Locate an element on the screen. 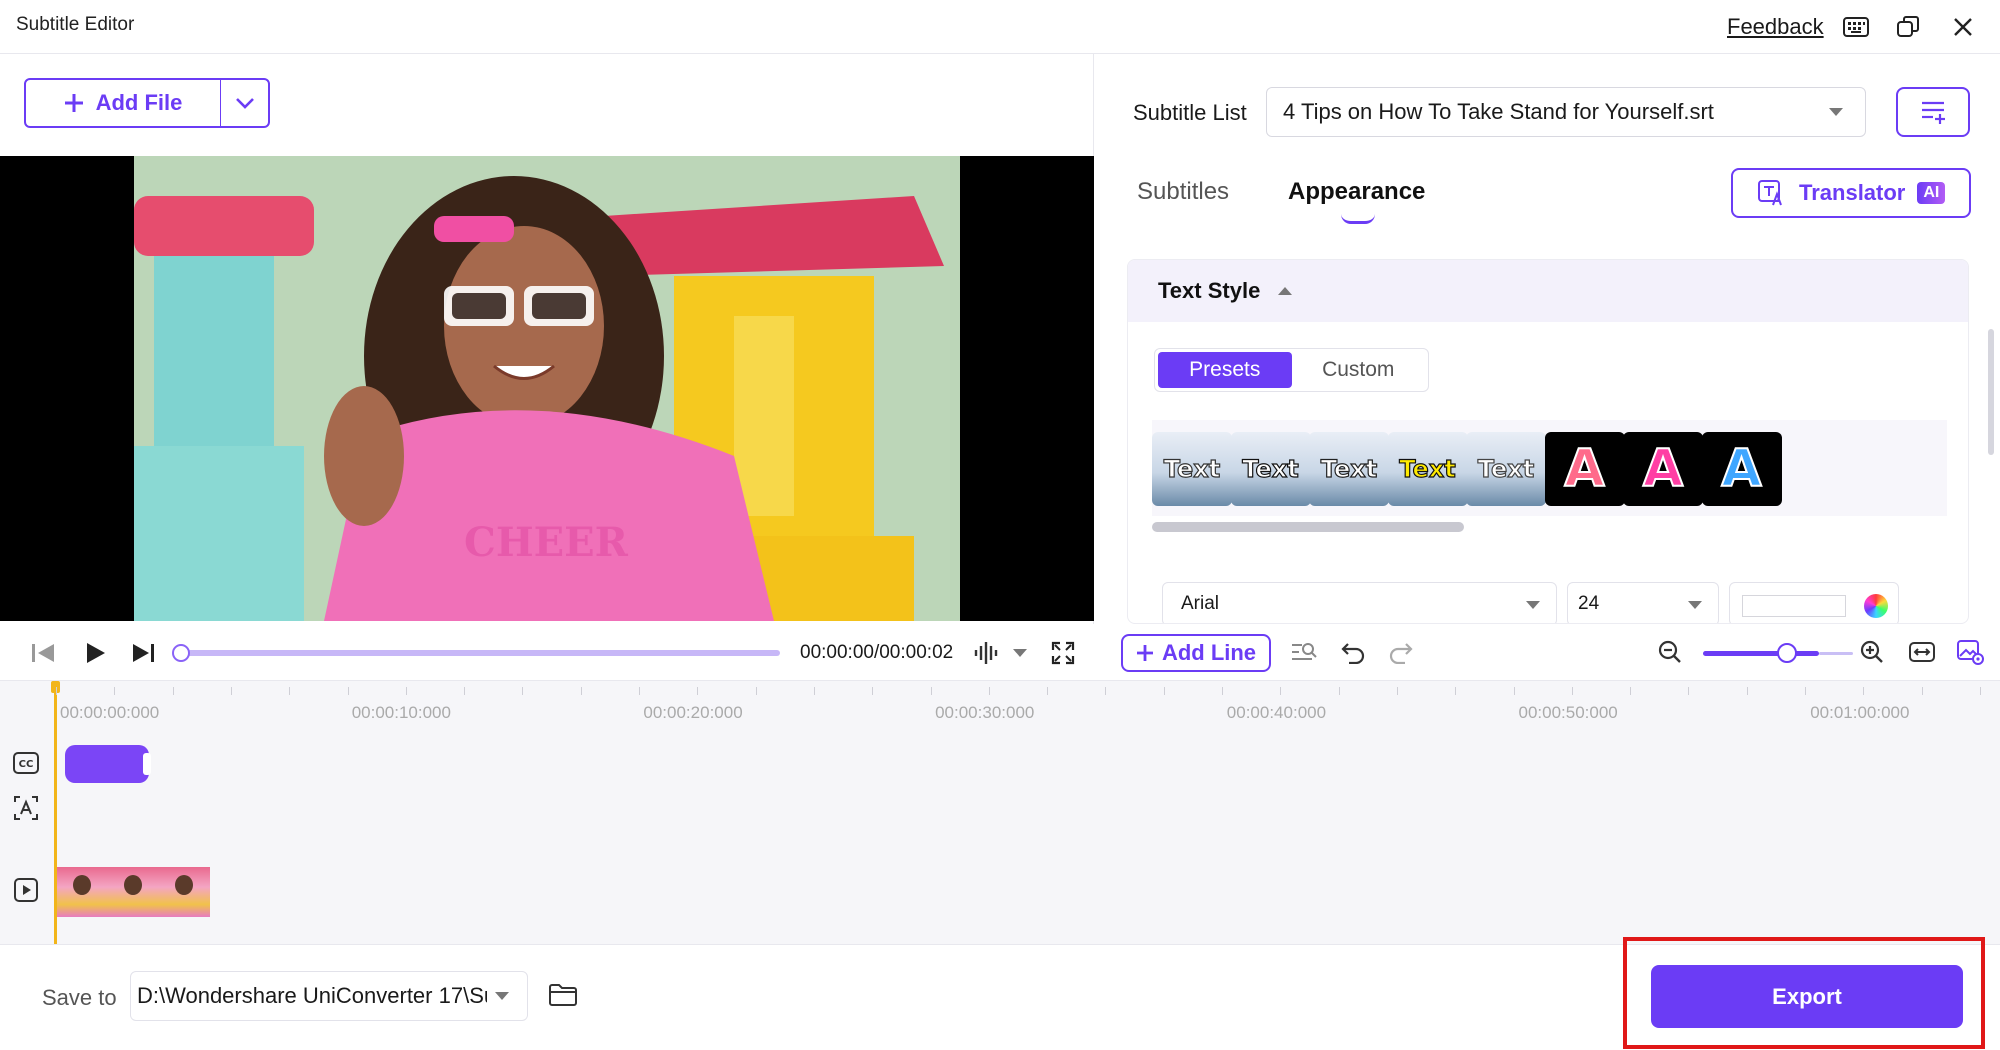 Image resolution: width=2000 pixels, height=1050 pixels. zoom-in-icon is located at coordinates (1872, 652).